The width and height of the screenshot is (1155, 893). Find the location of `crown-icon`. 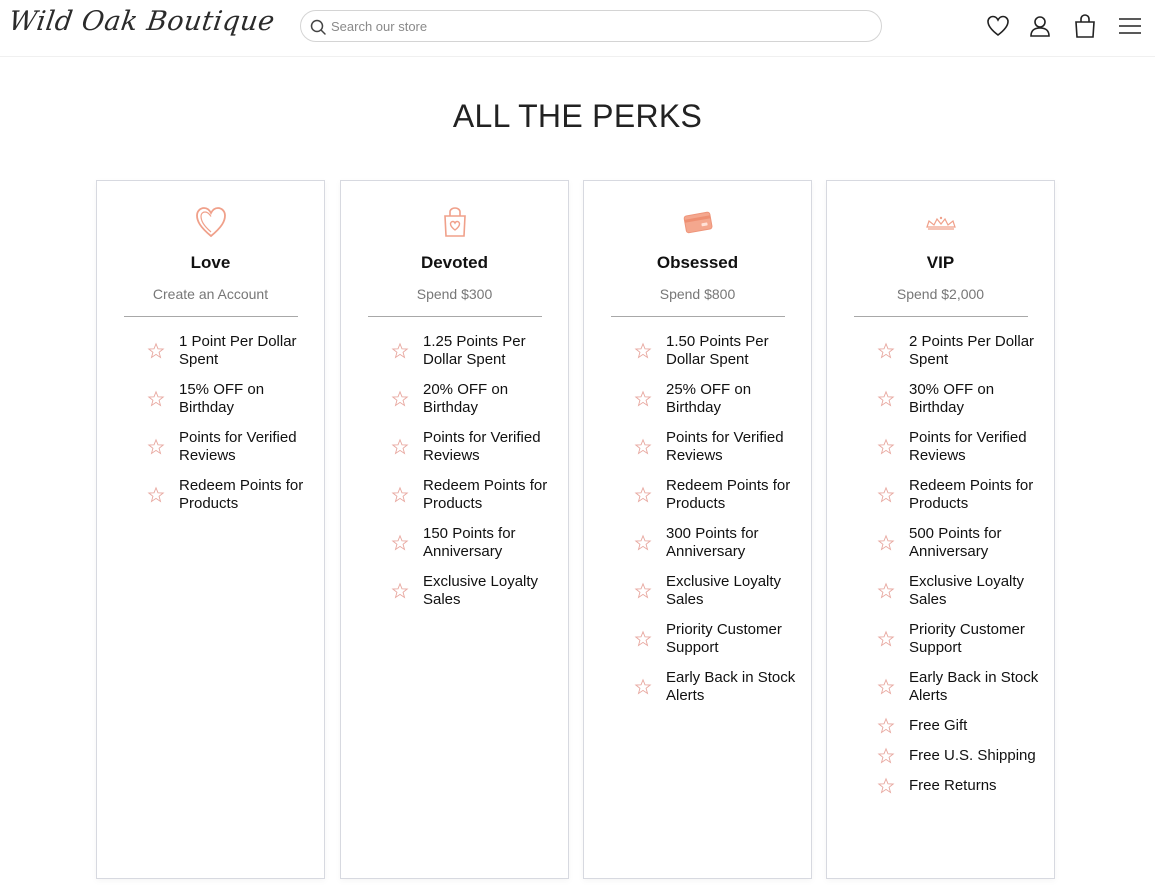

crown-icon is located at coordinates (940, 223).